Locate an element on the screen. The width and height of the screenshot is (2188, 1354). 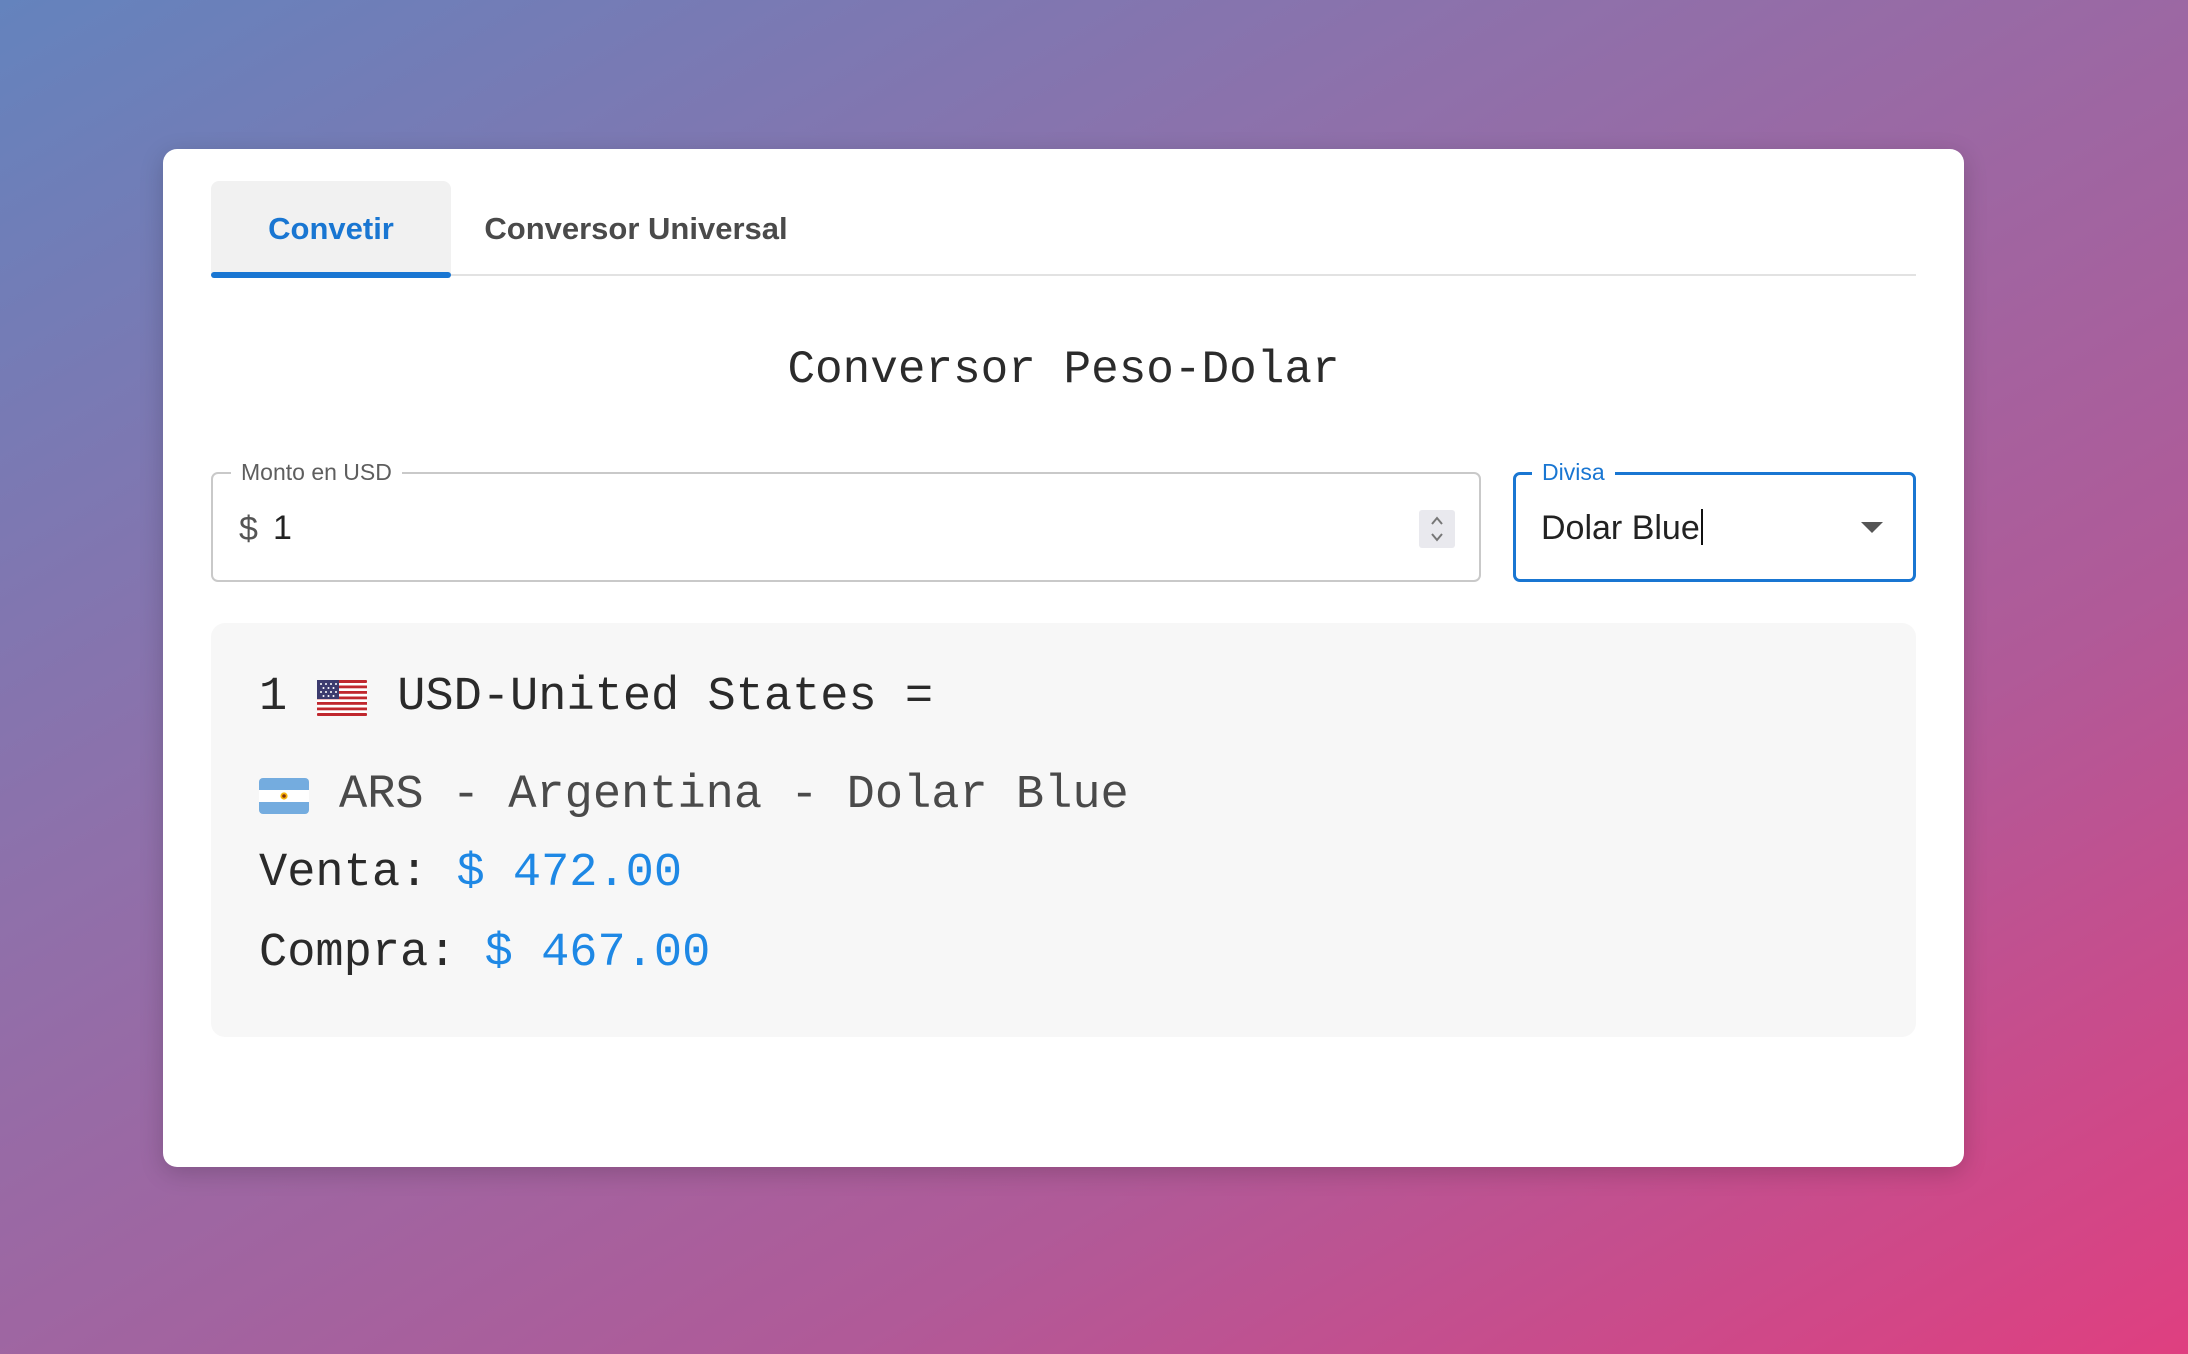
stepper-down-icon is located at coordinates (1437, 537).